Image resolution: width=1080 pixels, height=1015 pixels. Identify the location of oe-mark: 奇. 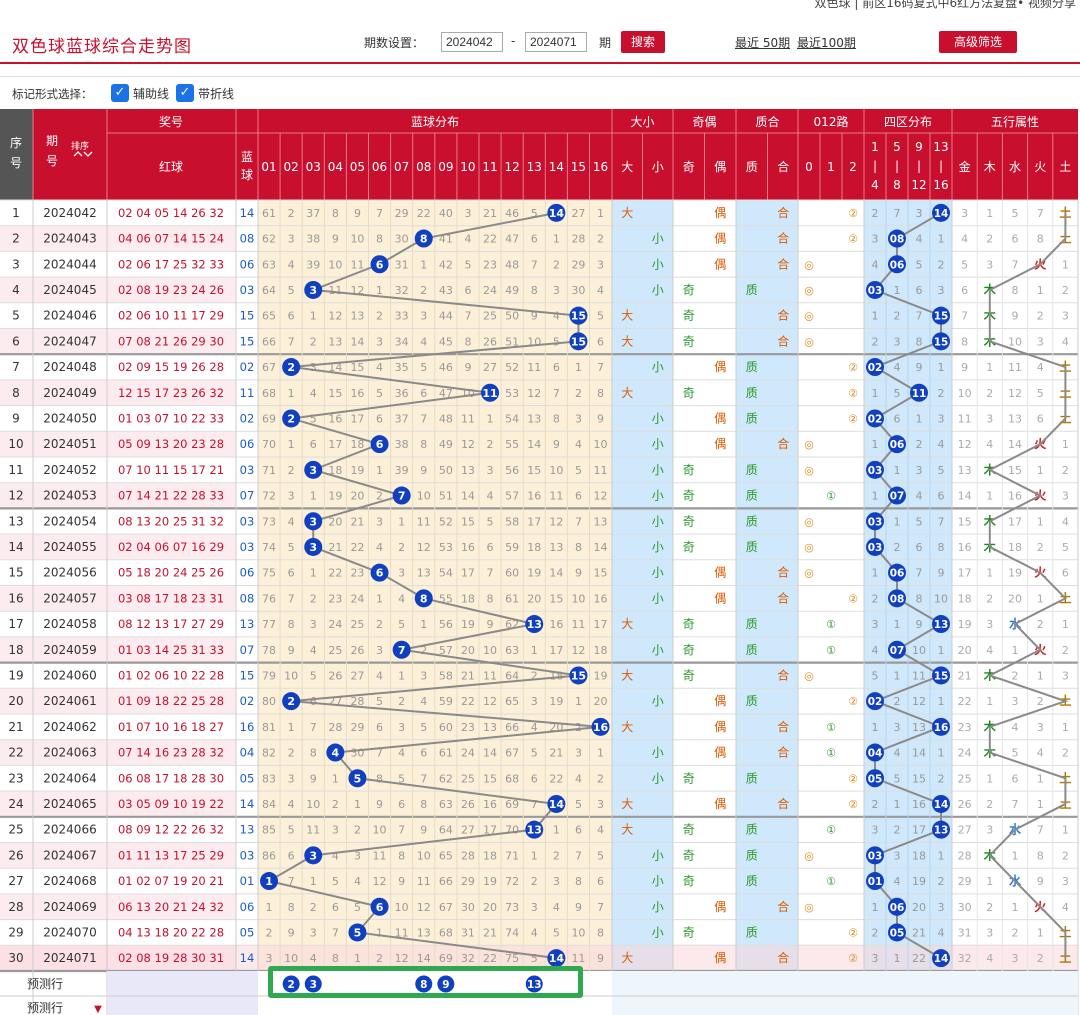
(689, 830).